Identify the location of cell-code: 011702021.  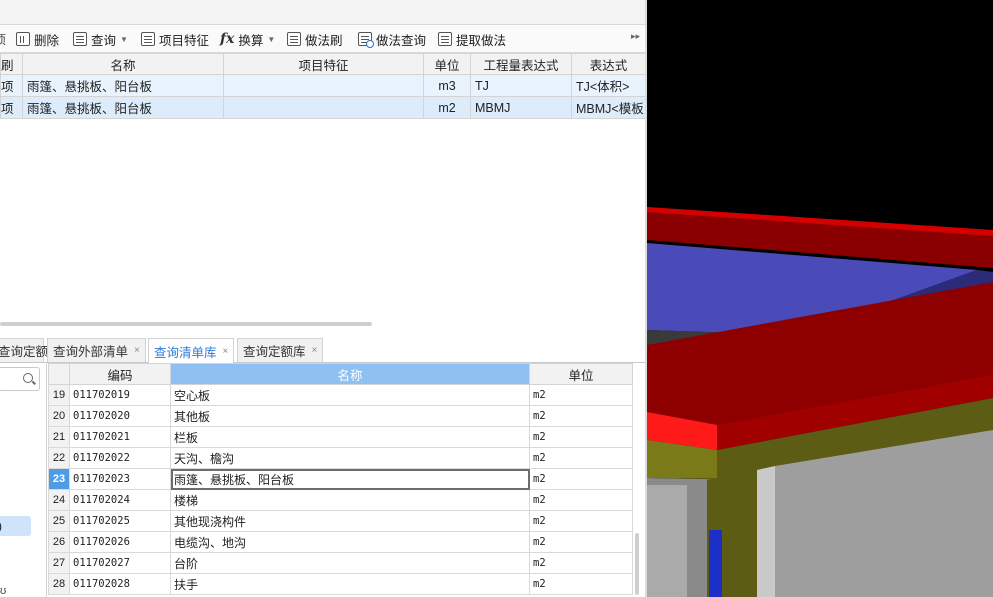
(120, 437).